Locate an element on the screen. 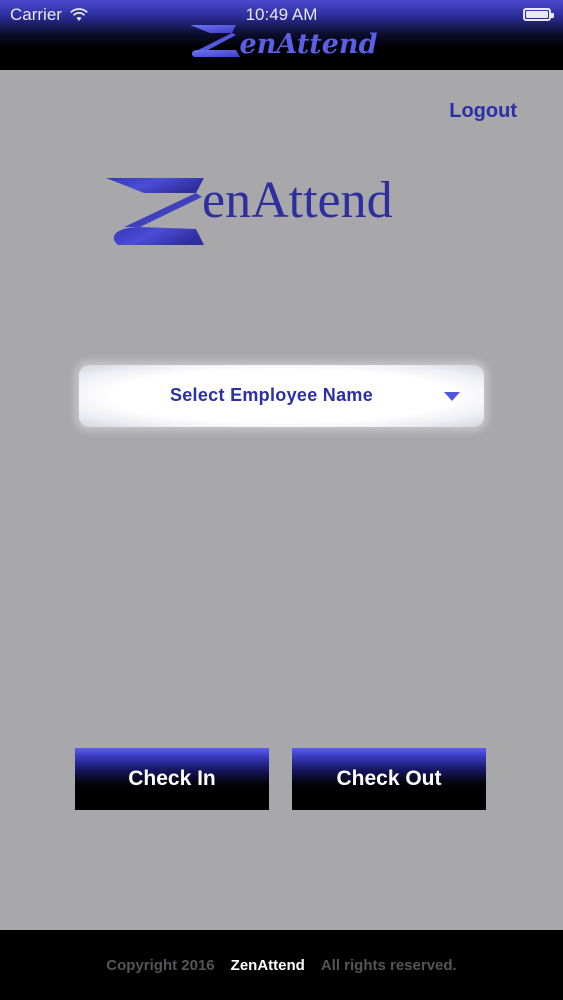  top-bar: Carrier 10:49 AM enAttend is located at coordinates (281, 35).